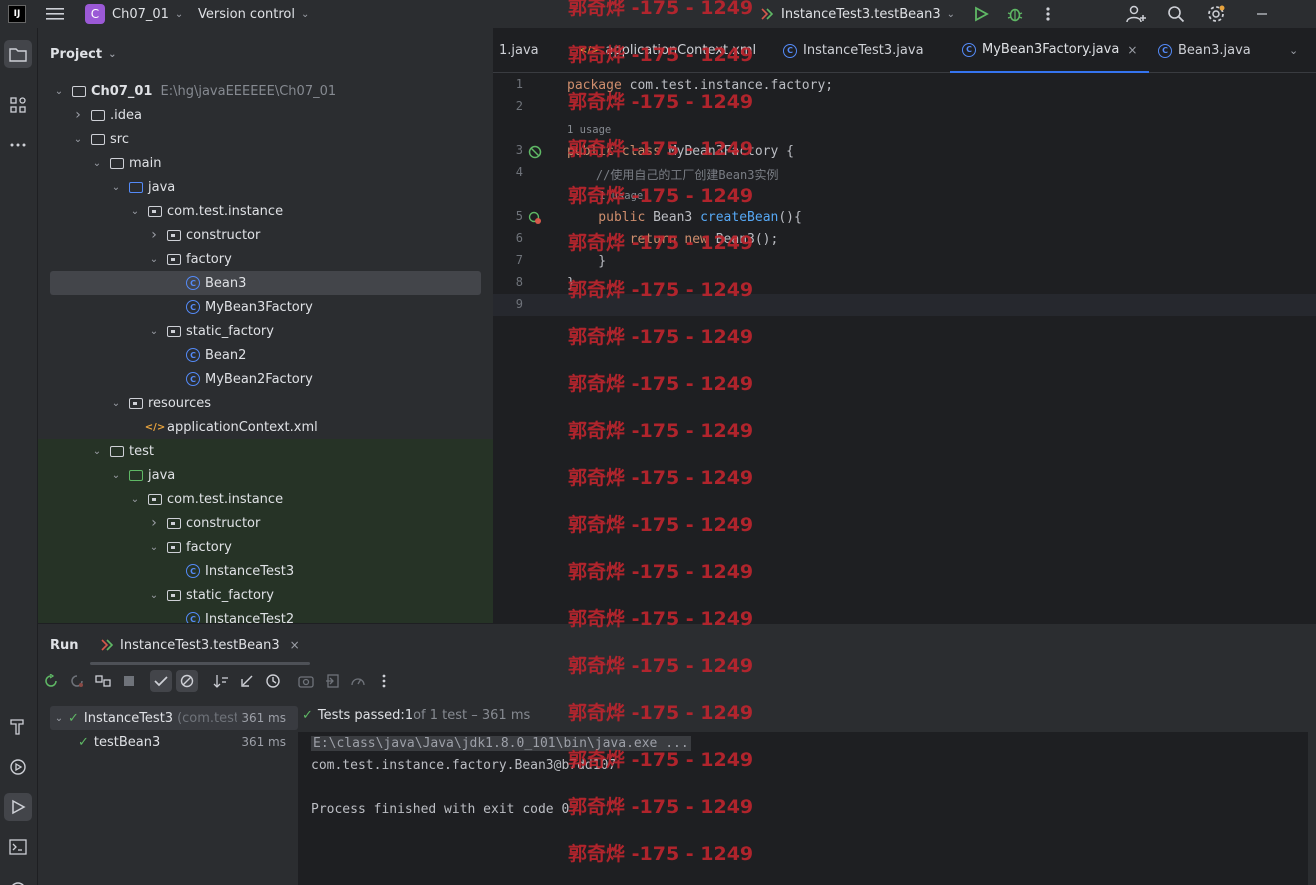 The image size is (1316, 885). I want to click on app-logo: IJ, so click(17, 14).